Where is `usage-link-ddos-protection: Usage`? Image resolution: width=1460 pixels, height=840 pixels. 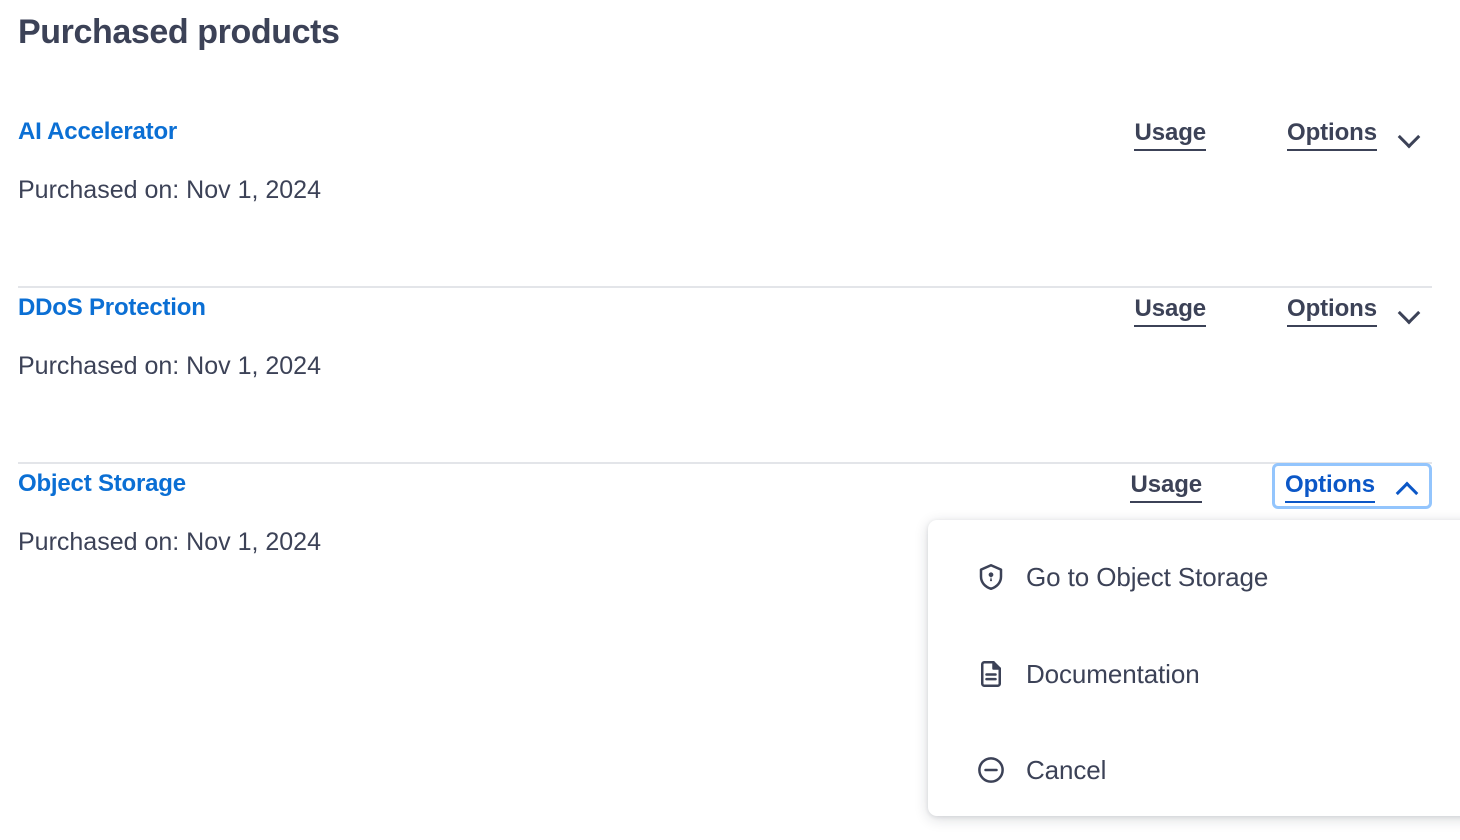 usage-link-ddos-protection: Usage is located at coordinates (1170, 310).